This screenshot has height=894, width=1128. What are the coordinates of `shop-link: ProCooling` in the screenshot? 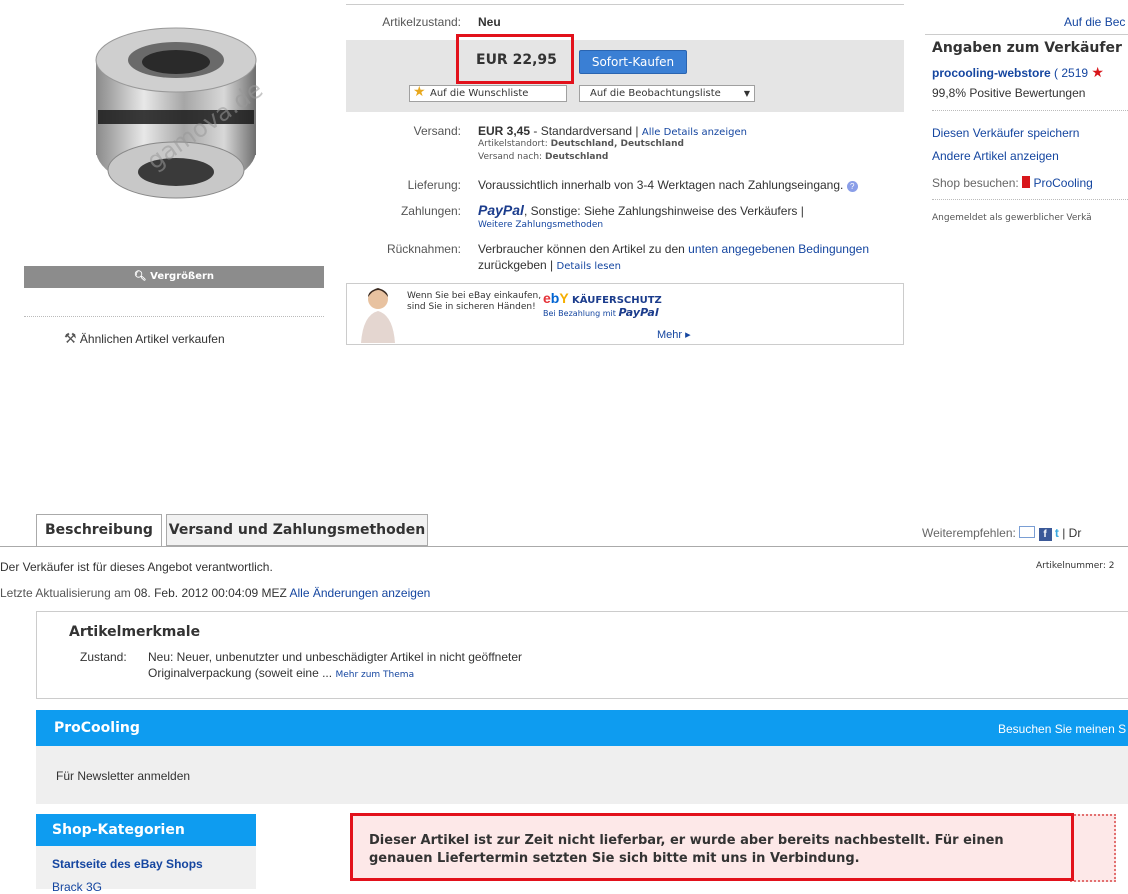 It's located at (1062, 183).